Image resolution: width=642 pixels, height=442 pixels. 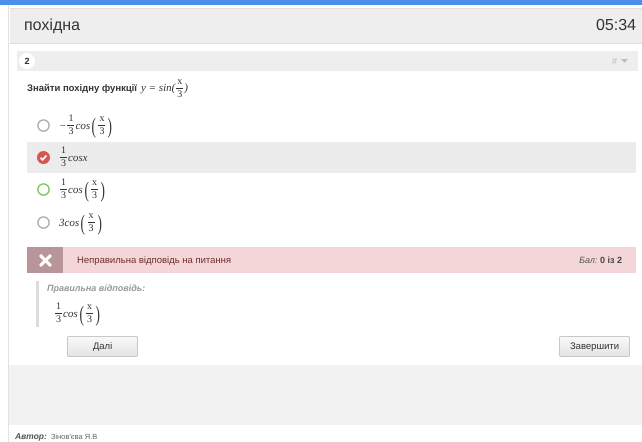 I want to click on score-text: Бал: 0 із 2, so click(x=600, y=260).